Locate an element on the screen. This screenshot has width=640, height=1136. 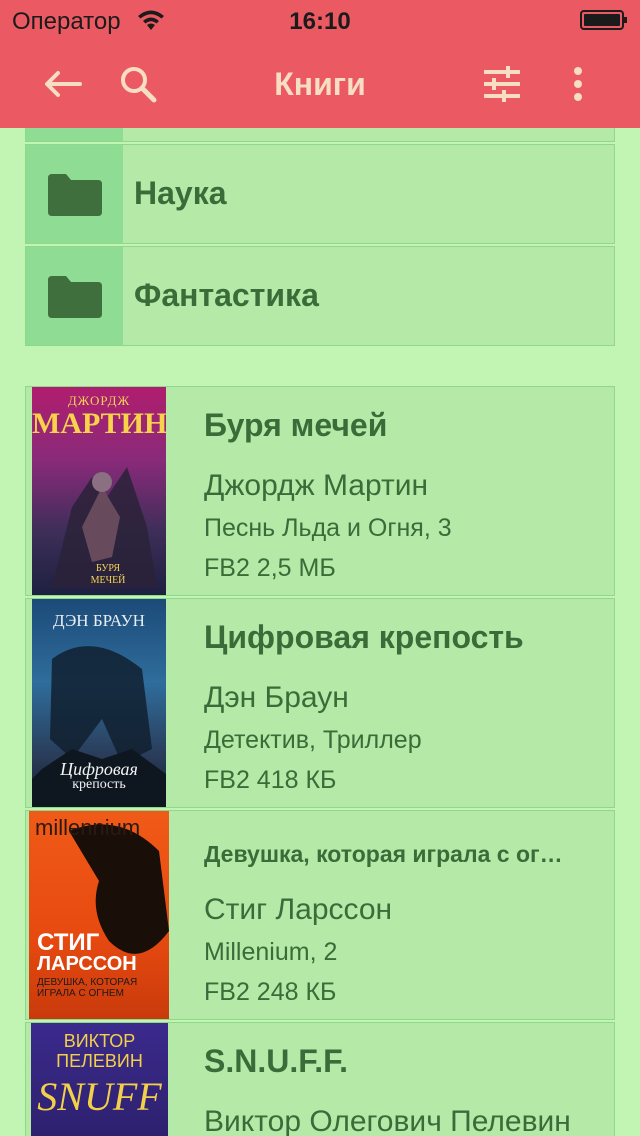
folder-label: Фантастика is located at coordinates (226, 295).